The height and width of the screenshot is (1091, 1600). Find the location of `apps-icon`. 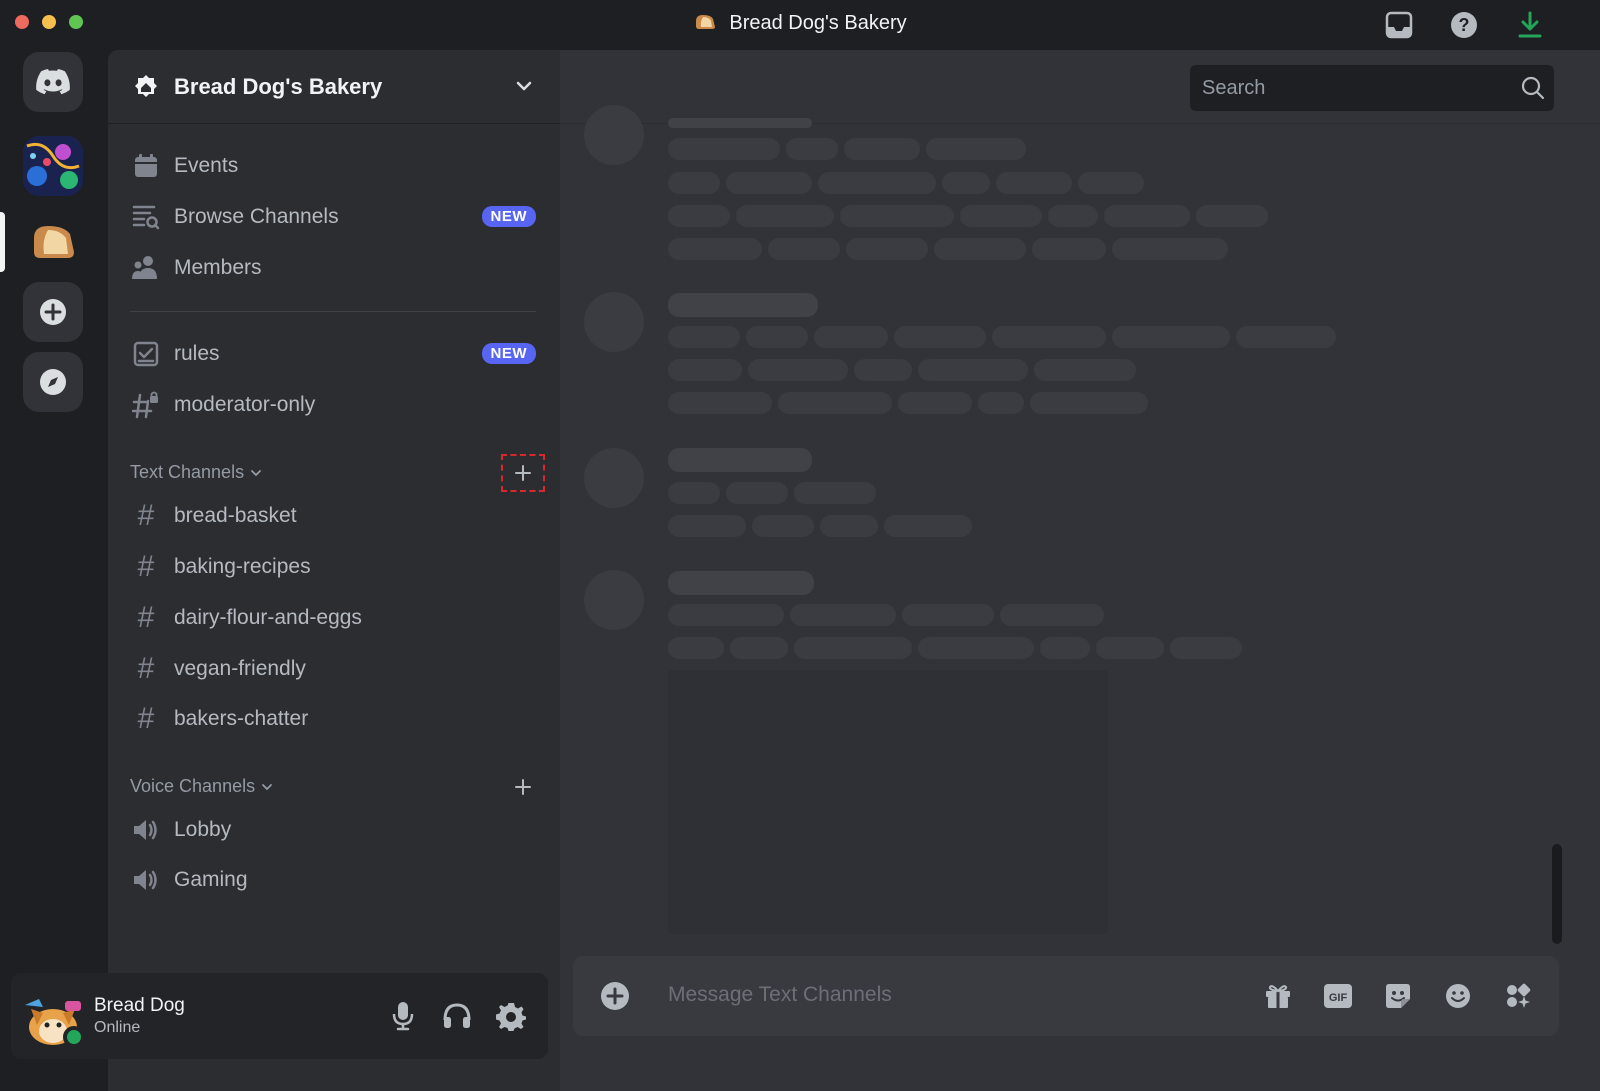

apps-icon is located at coordinates (1518, 996).